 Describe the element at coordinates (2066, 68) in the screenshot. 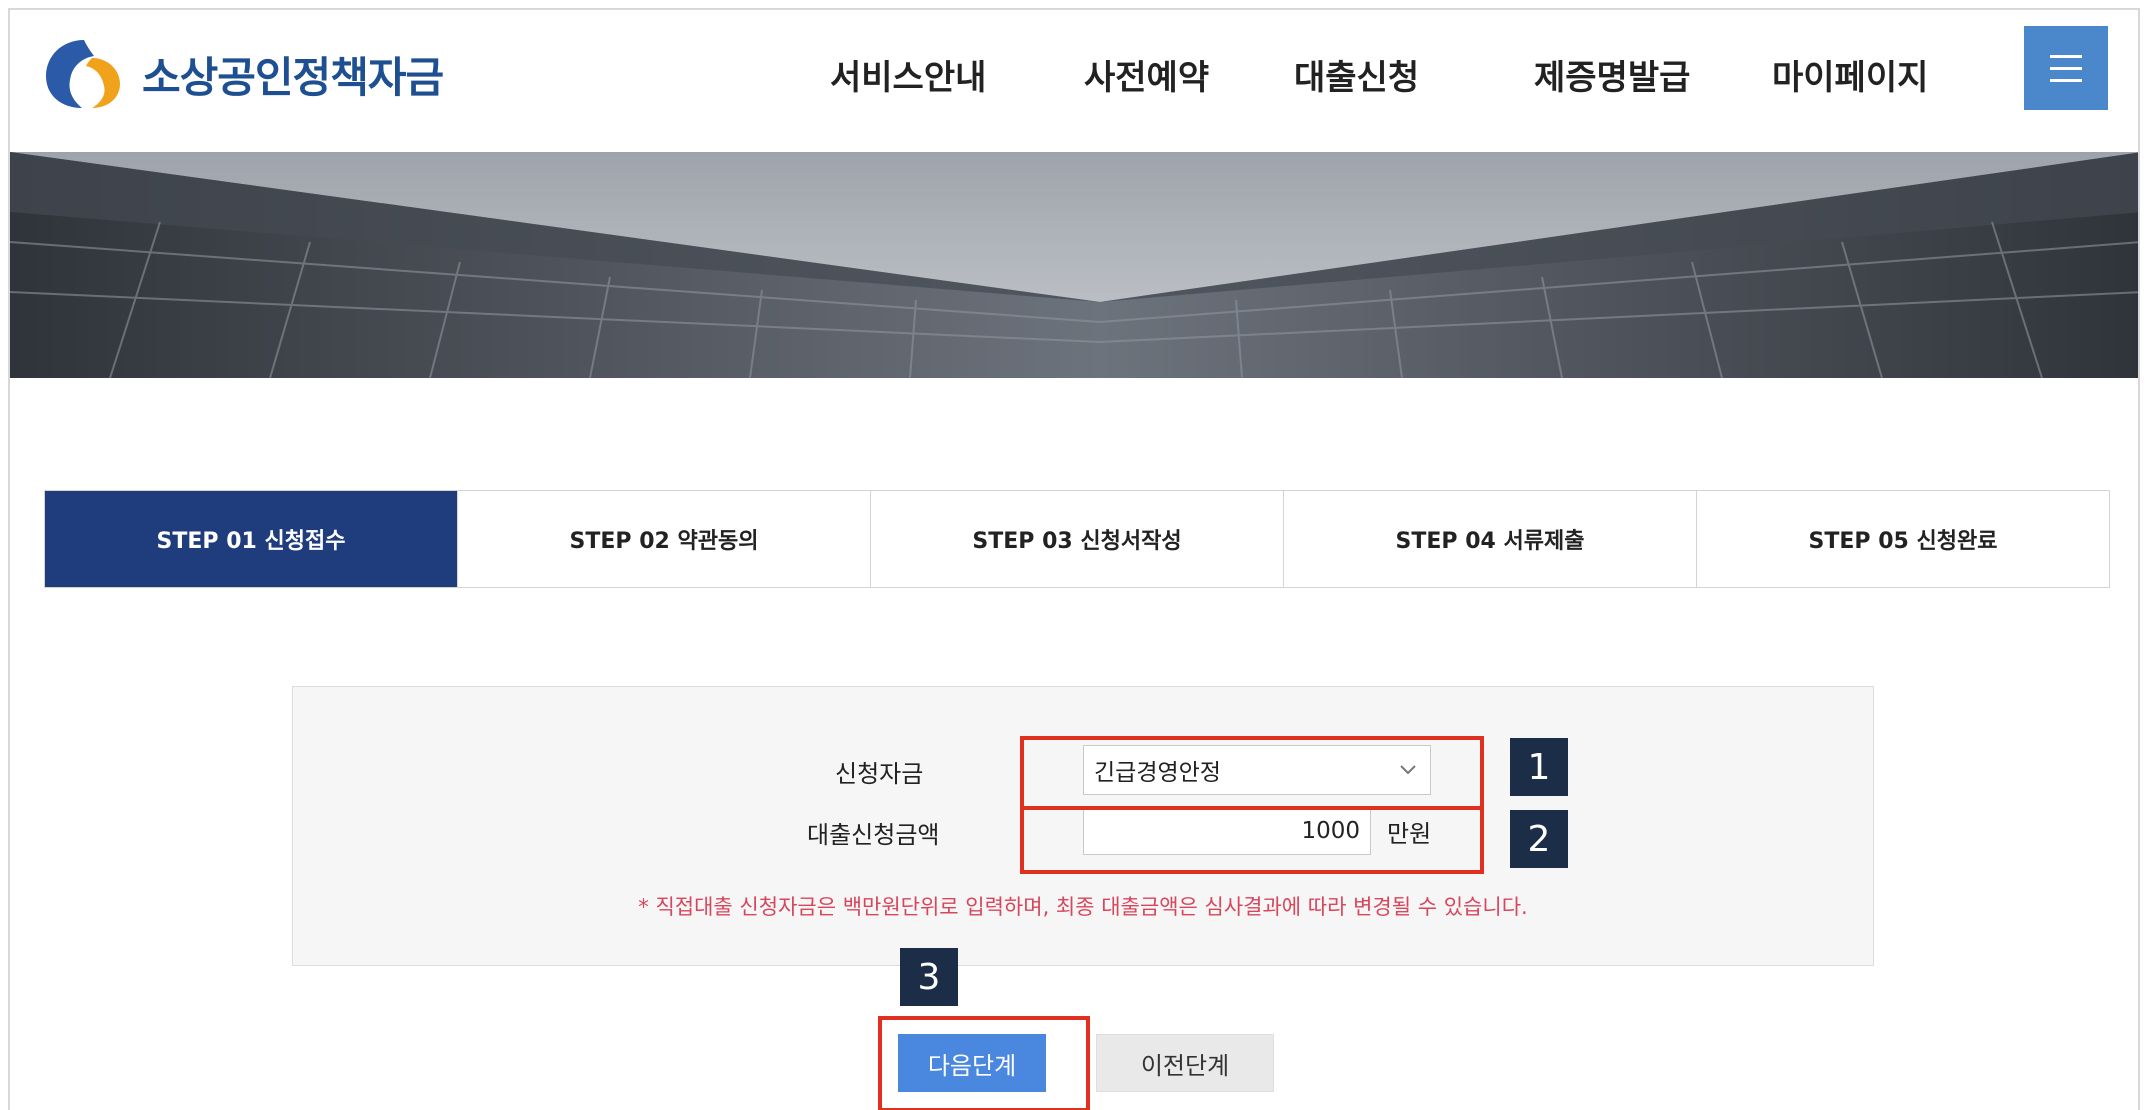

I see `hamburger-menu-button` at that location.